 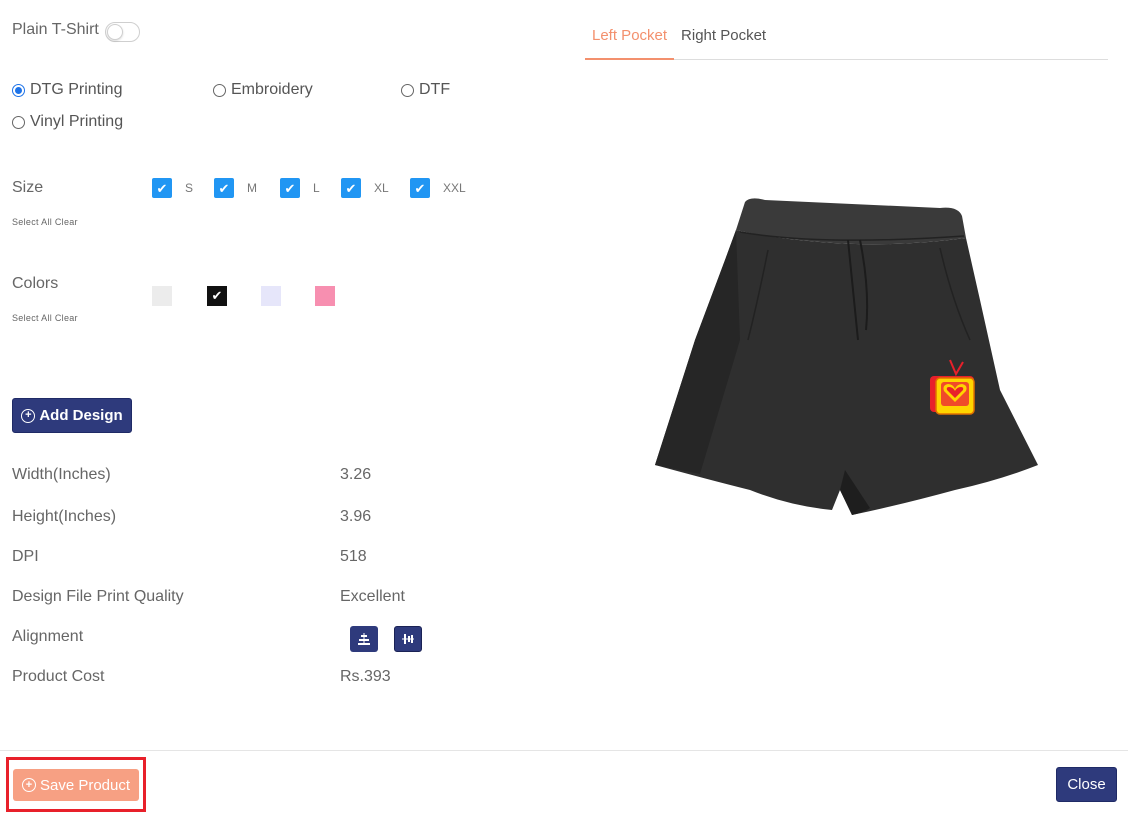 I want to click on size-name: XXL, so click(x=454, y=188).